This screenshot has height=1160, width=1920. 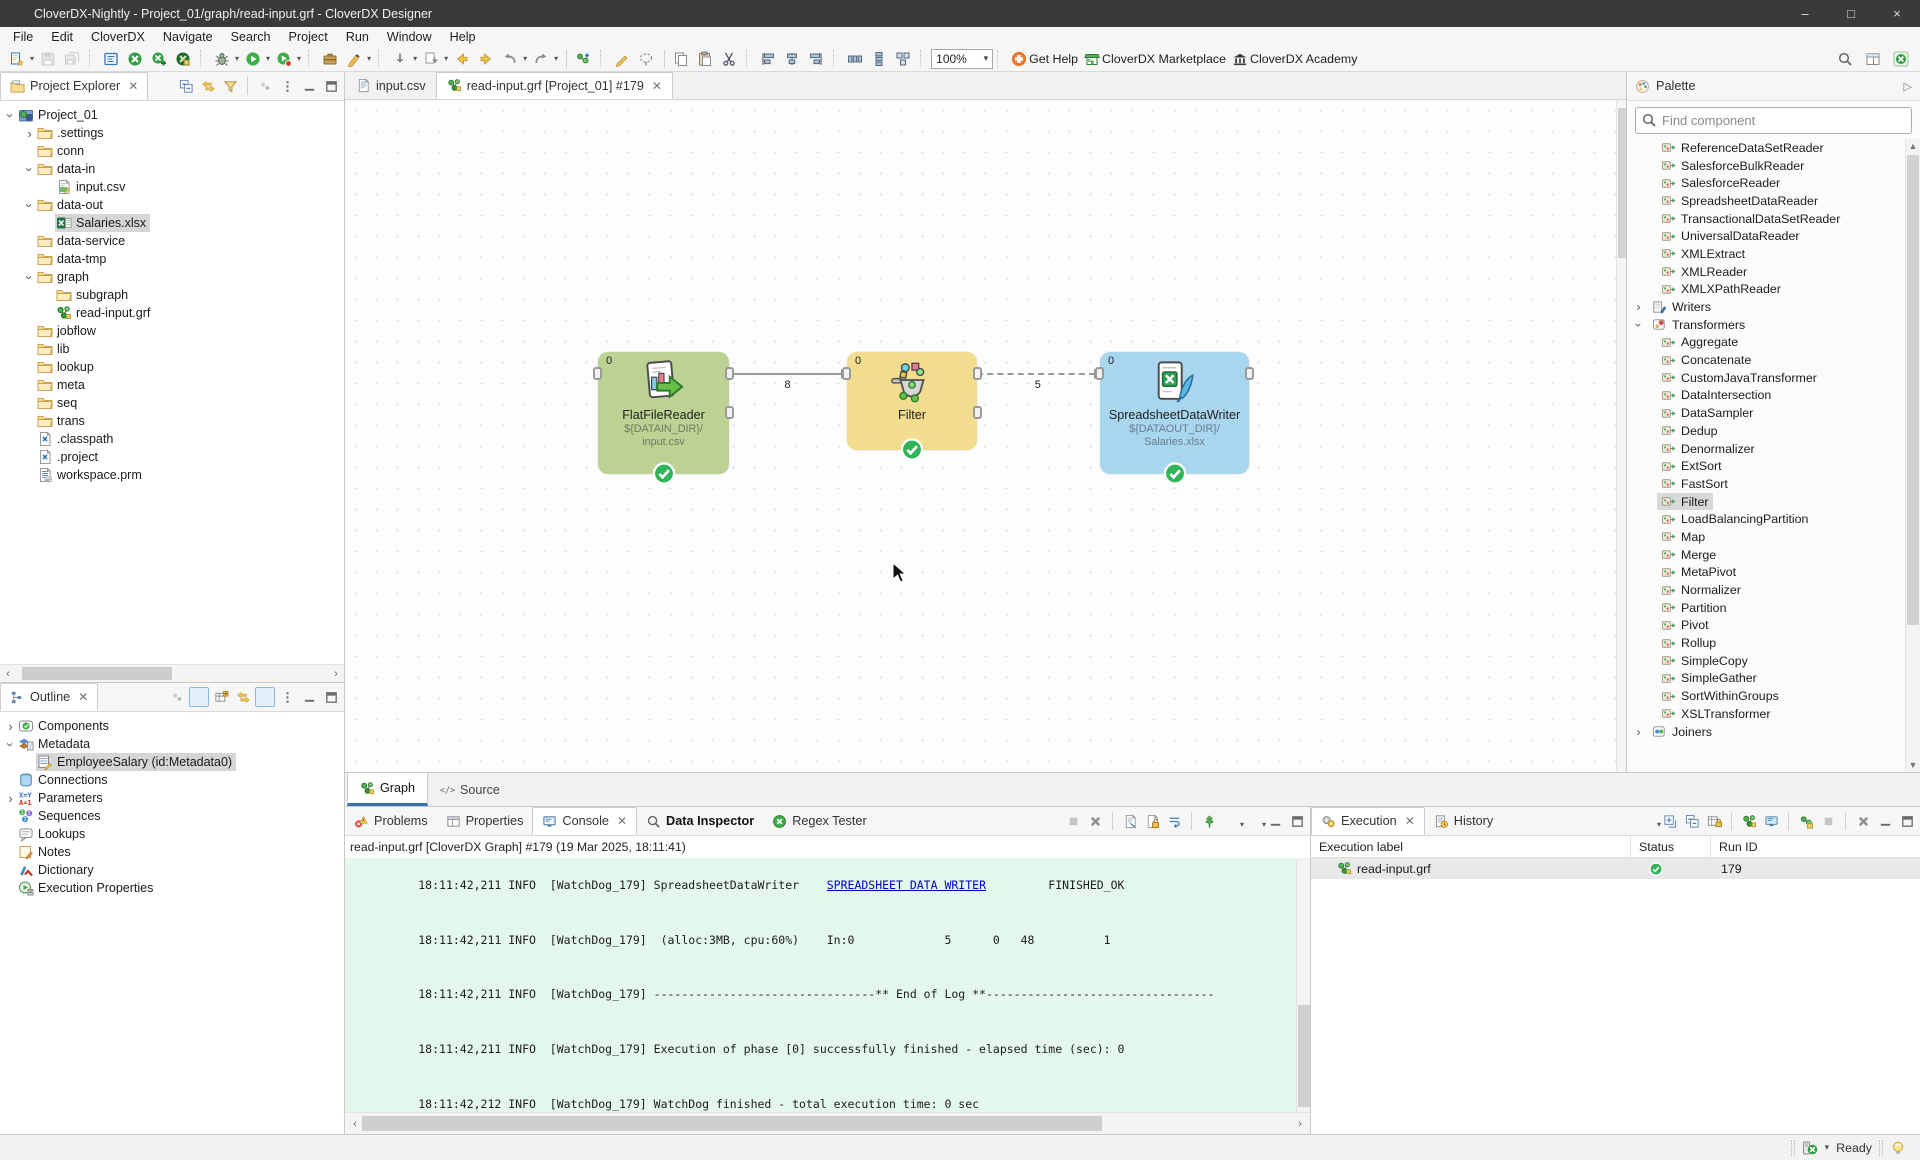 I want to click on console-panel-tab-regex-tester: Regex Tester, so click(x=819, y=821).